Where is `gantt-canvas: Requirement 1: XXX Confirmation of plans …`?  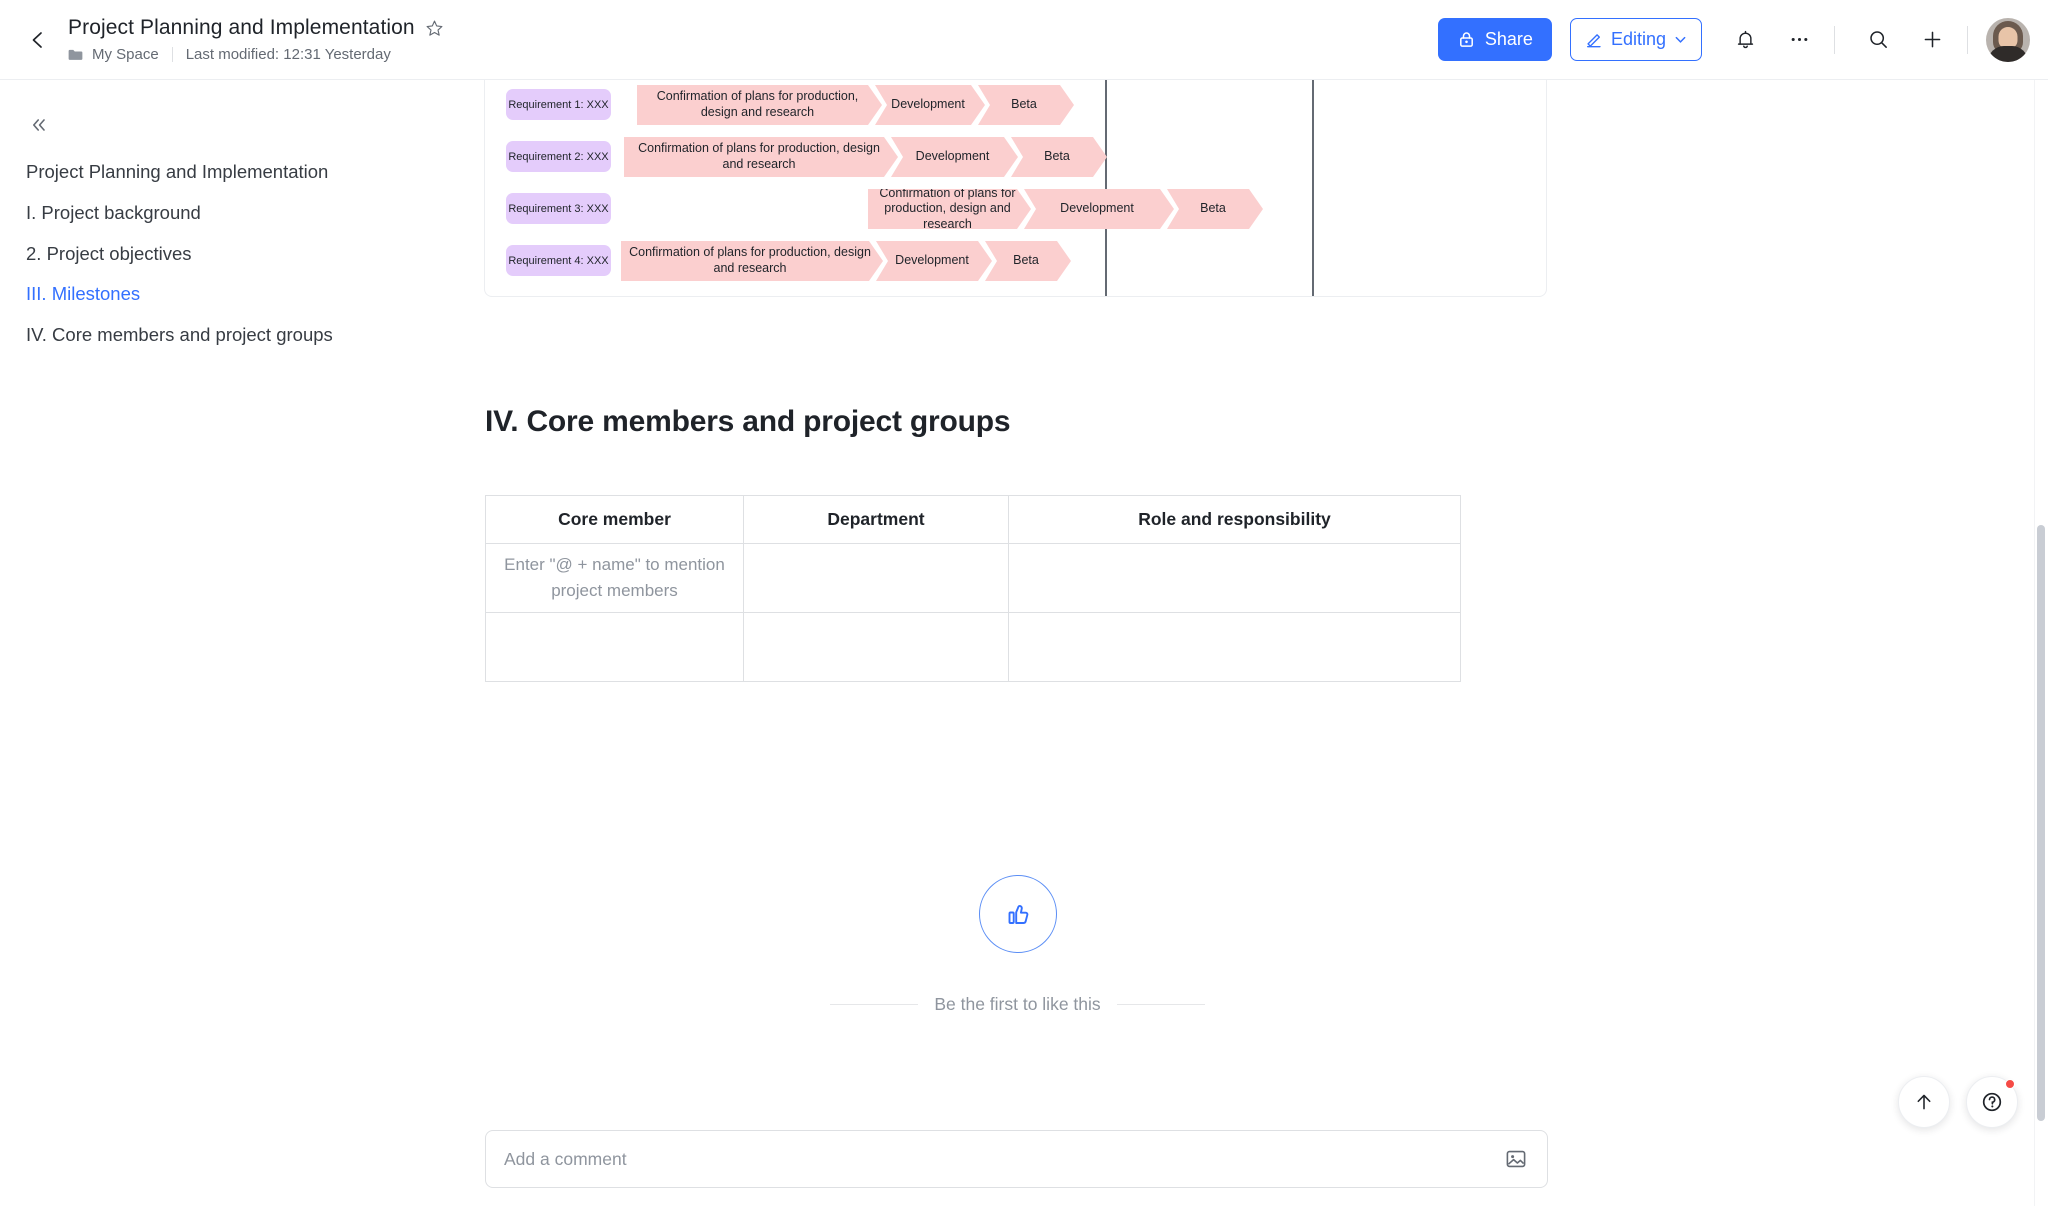
gantt-canvas: Requirement 1: XXX Confirmation of plans … is located at coordinates (1015, 188).